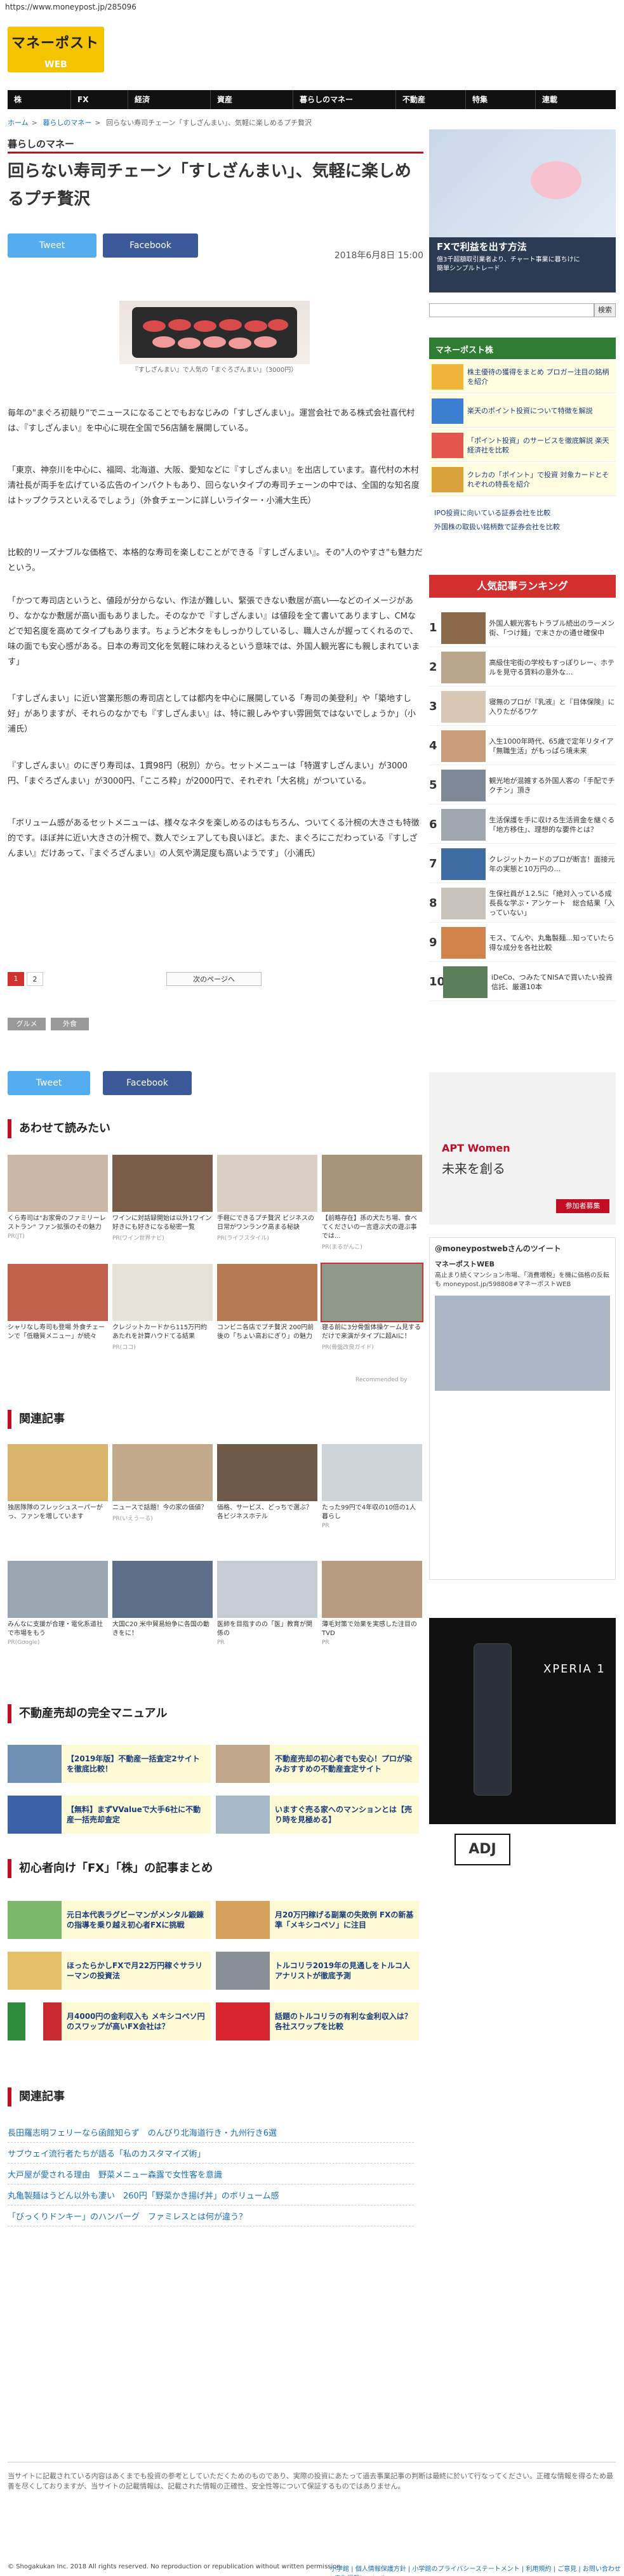 This screenshot has height=2576, width=624. I want to click on kanren-card: 薄毛対策で効果を実感した注目のTVD PR, so click(372, 1603).